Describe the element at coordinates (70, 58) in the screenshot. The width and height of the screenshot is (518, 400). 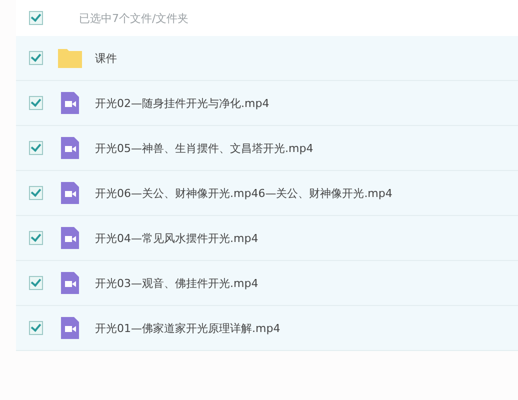
I see `folder-icon` at that location.